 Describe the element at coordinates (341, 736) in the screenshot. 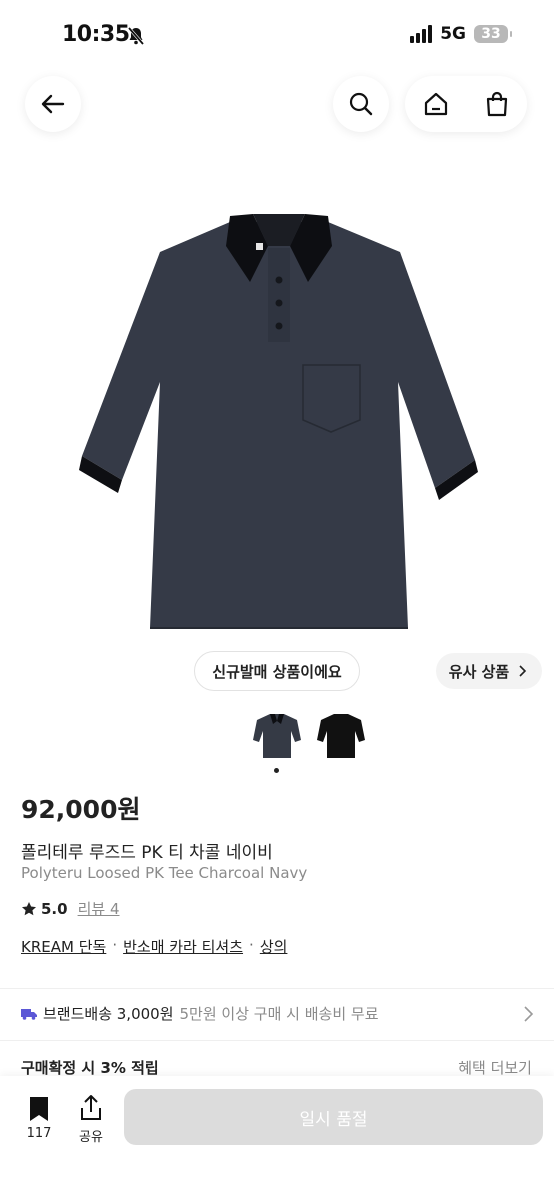

I see `color-thumbnail-black` at that location.